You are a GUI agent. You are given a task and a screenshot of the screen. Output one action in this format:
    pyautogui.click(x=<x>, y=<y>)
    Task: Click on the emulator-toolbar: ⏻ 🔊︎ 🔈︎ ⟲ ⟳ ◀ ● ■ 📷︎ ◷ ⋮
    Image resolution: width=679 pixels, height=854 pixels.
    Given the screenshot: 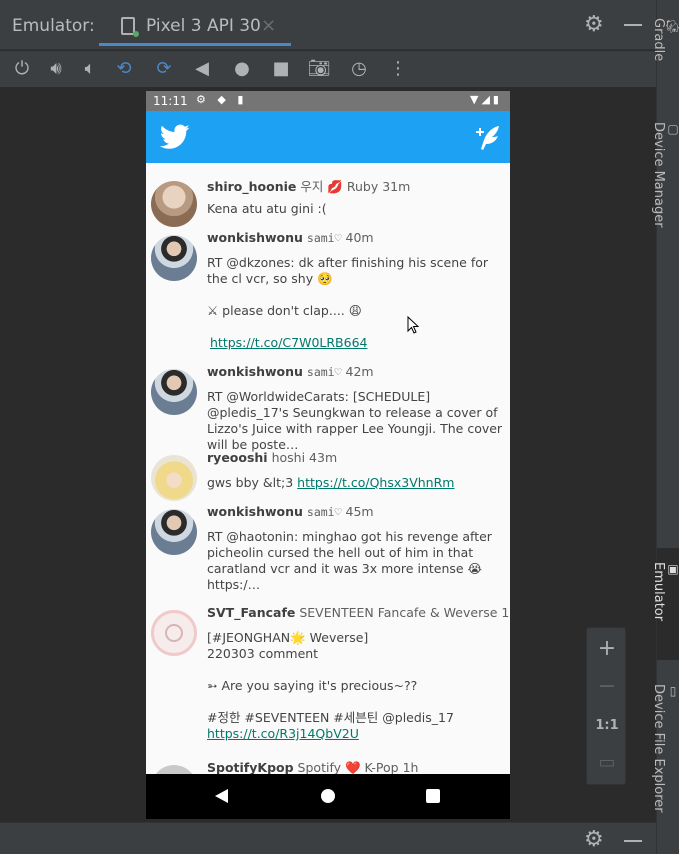 What is the action you would take?
    pyautogui.click(x=328, y=69)
    